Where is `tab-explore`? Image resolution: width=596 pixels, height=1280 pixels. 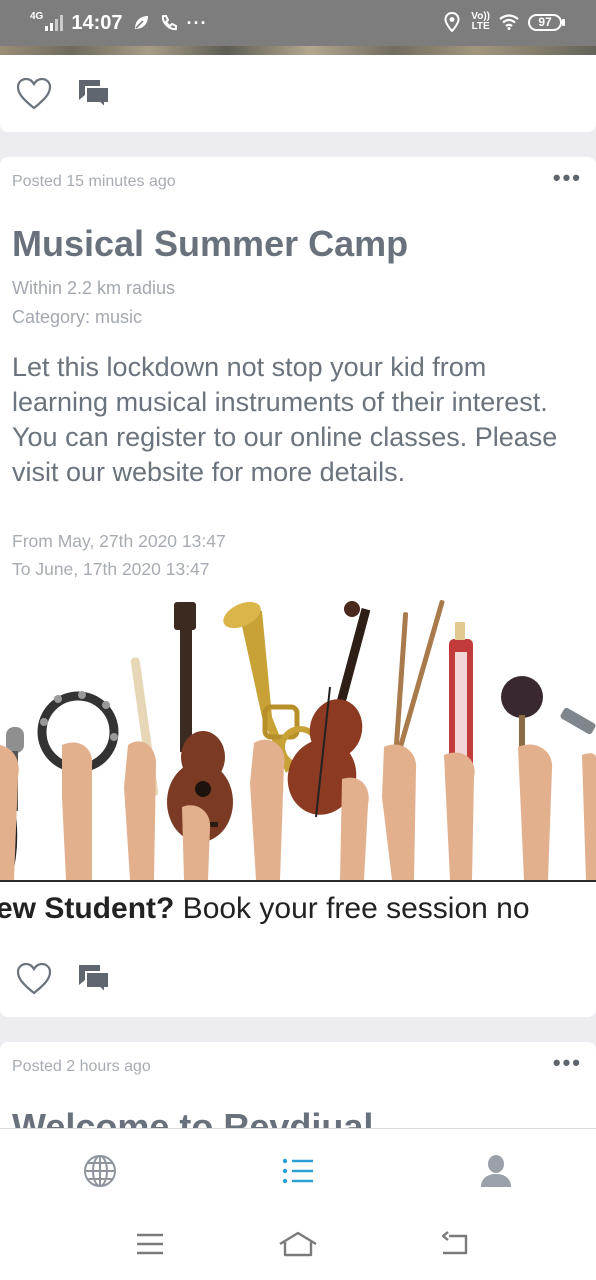
tab-explore is located at coordinates (100, 1173).